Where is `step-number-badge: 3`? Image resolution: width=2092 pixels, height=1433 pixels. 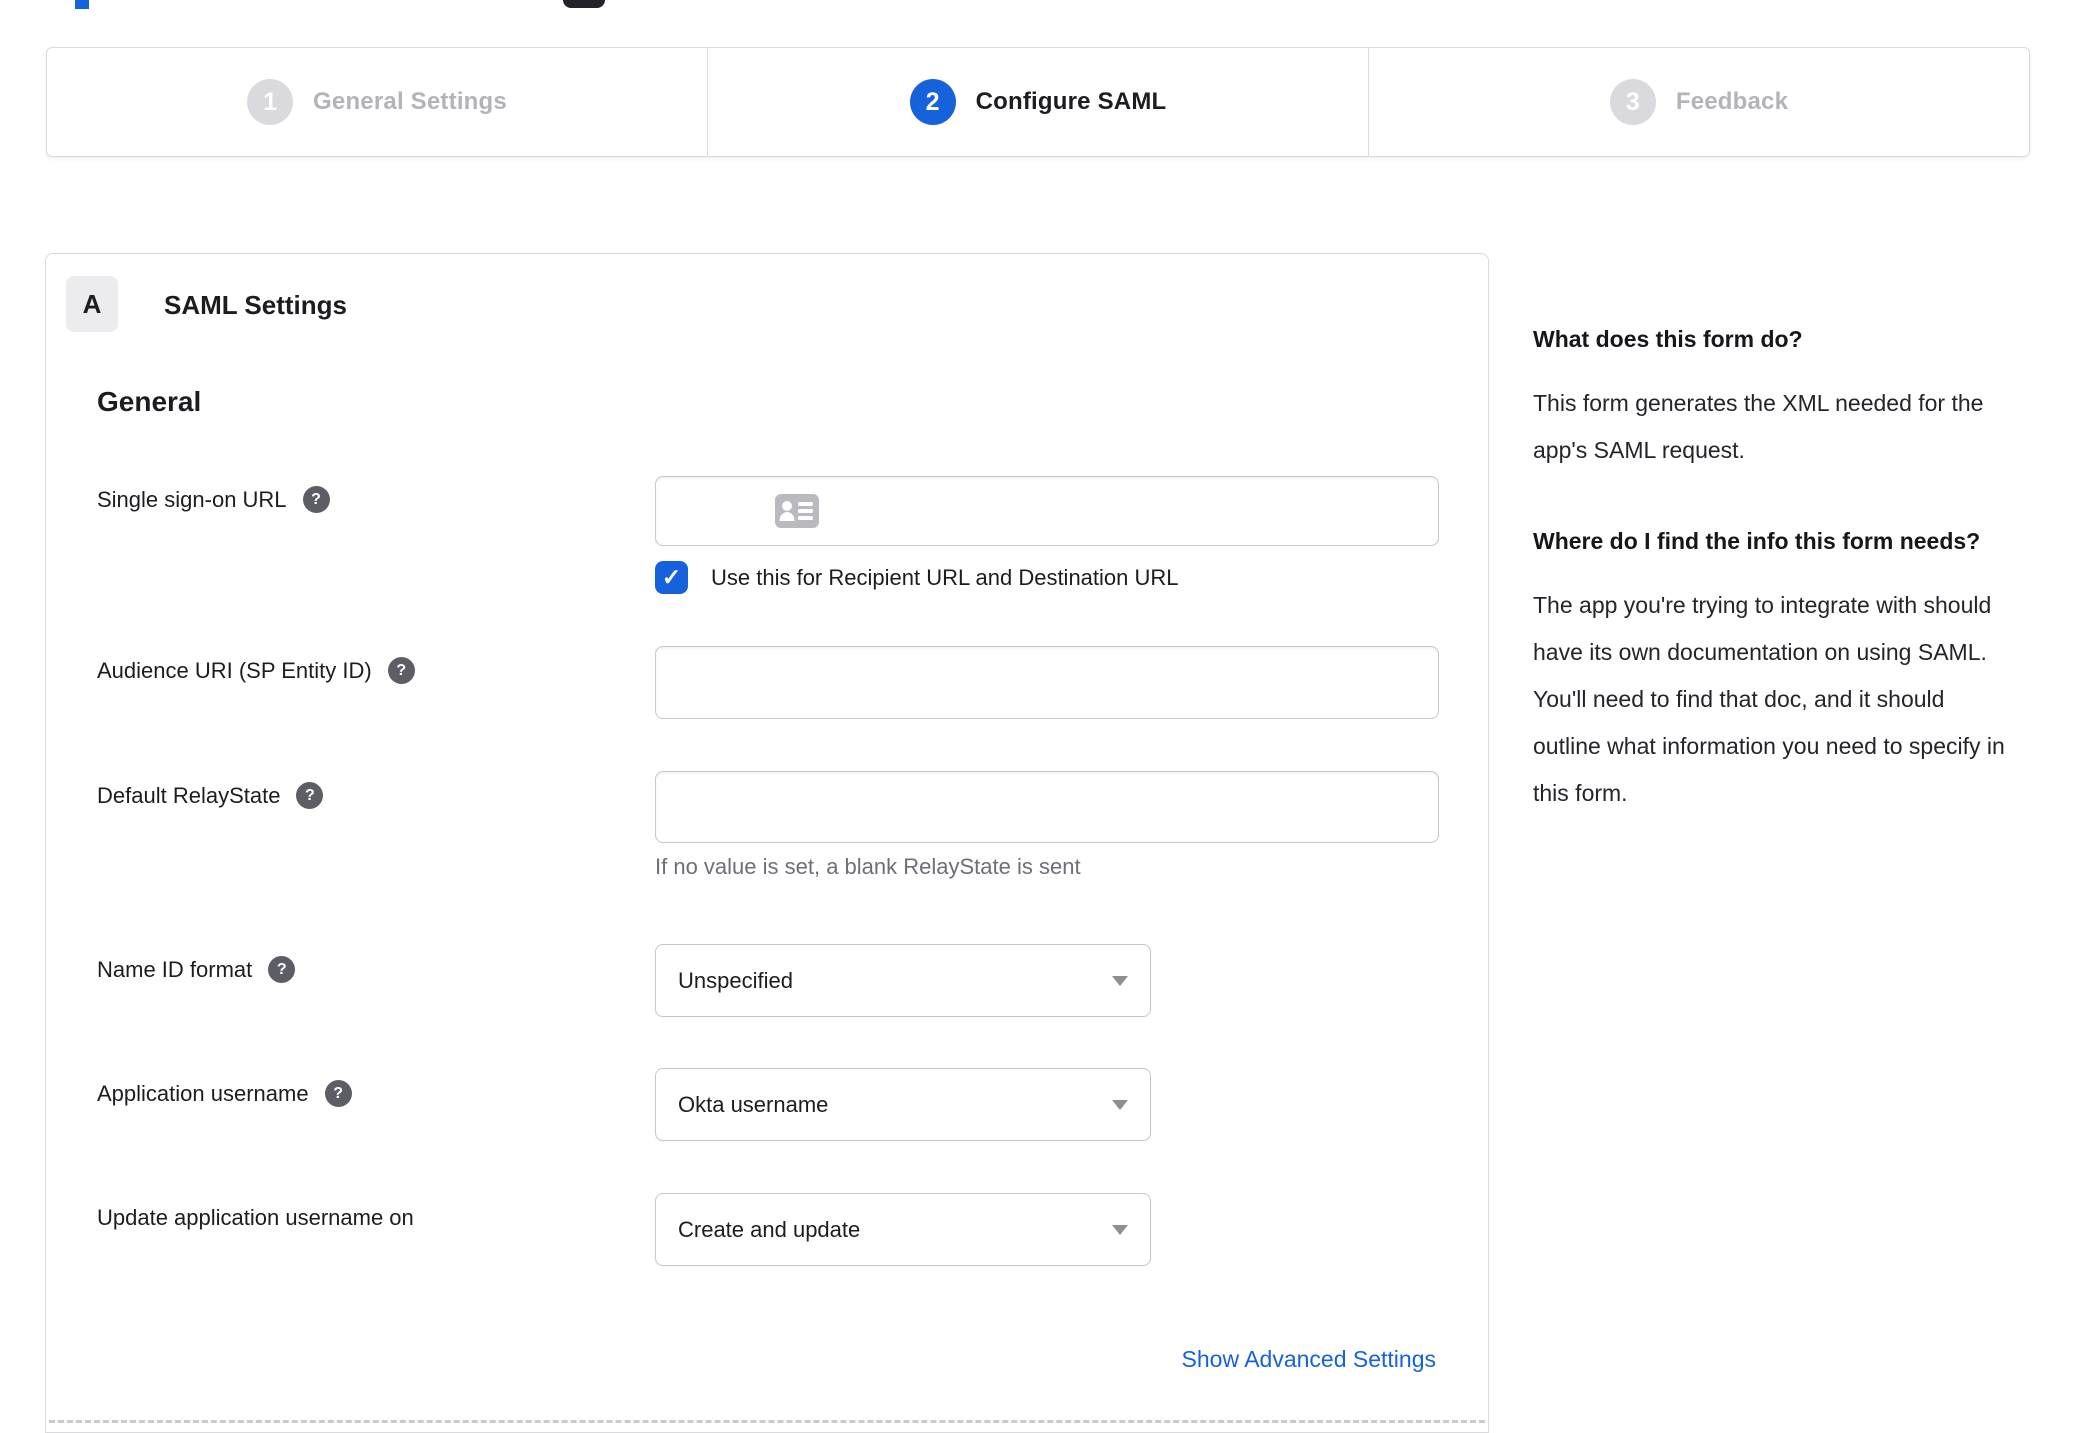
step-number-badge: 3 is located at coordinates (1632, 102).